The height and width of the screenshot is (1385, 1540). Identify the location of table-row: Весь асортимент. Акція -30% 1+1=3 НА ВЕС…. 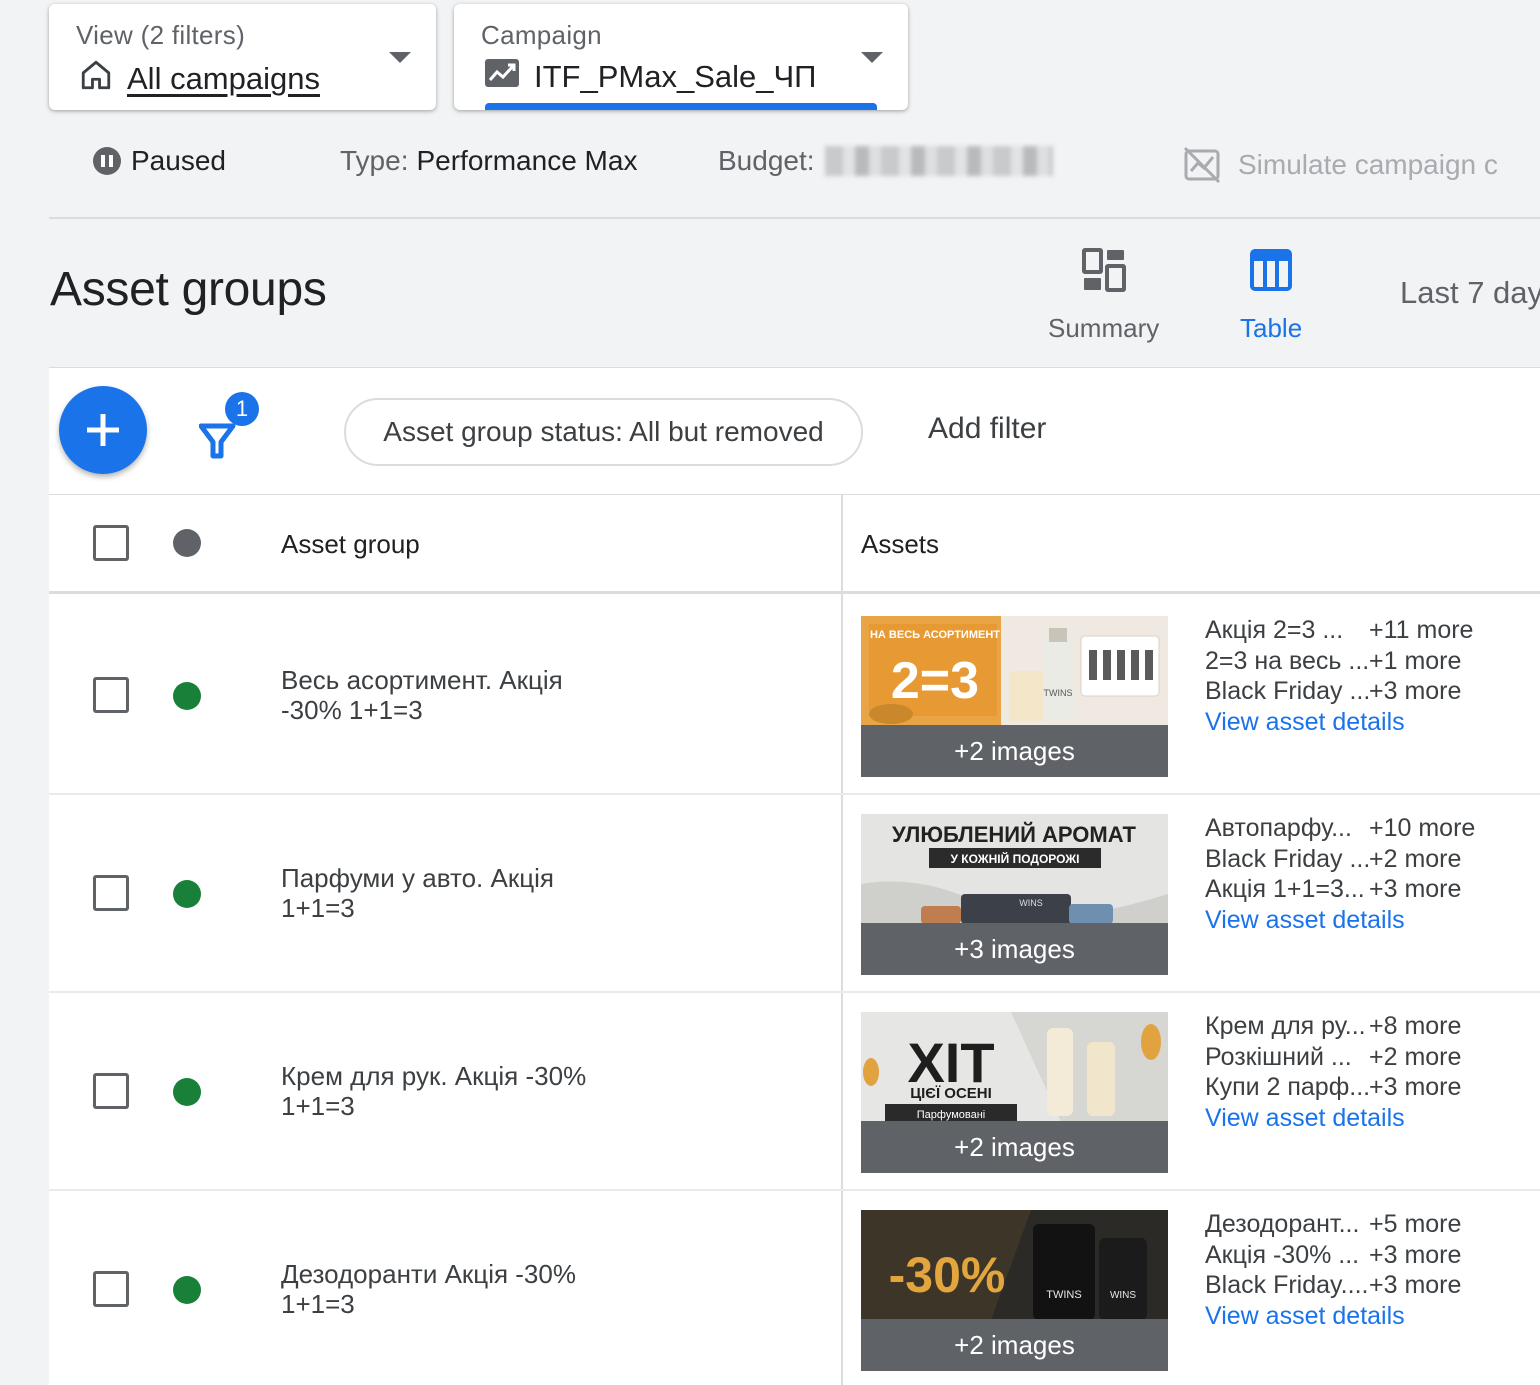
(794, 696).